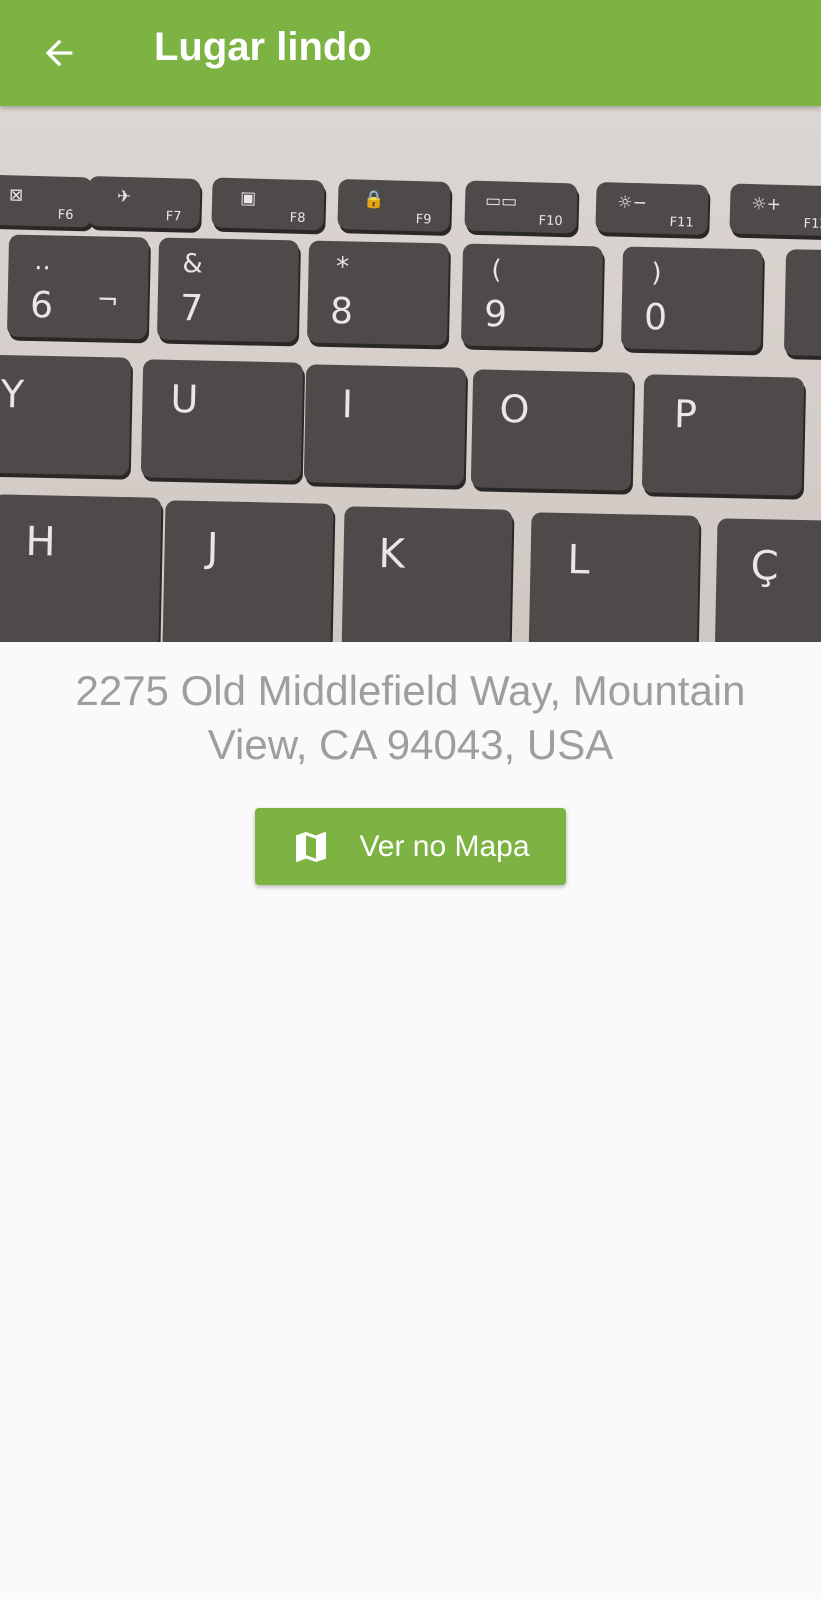 The height and width of the screenshot is (1599, 821). What do you see at coordinates (343, 267) in the screenshot?
I see `number-key-symbol: *` at bounding box center [343, 267].